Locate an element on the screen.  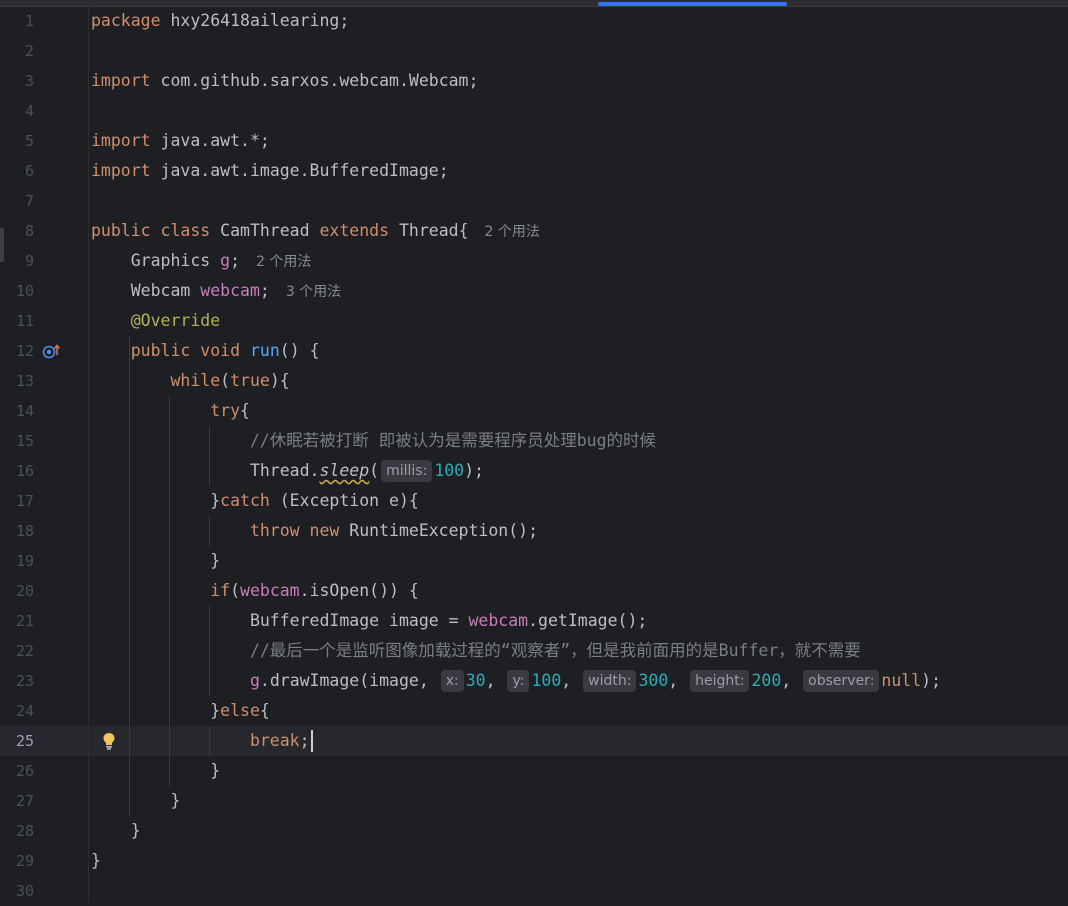
line-number: 27 is located at coordinates (17, 801).